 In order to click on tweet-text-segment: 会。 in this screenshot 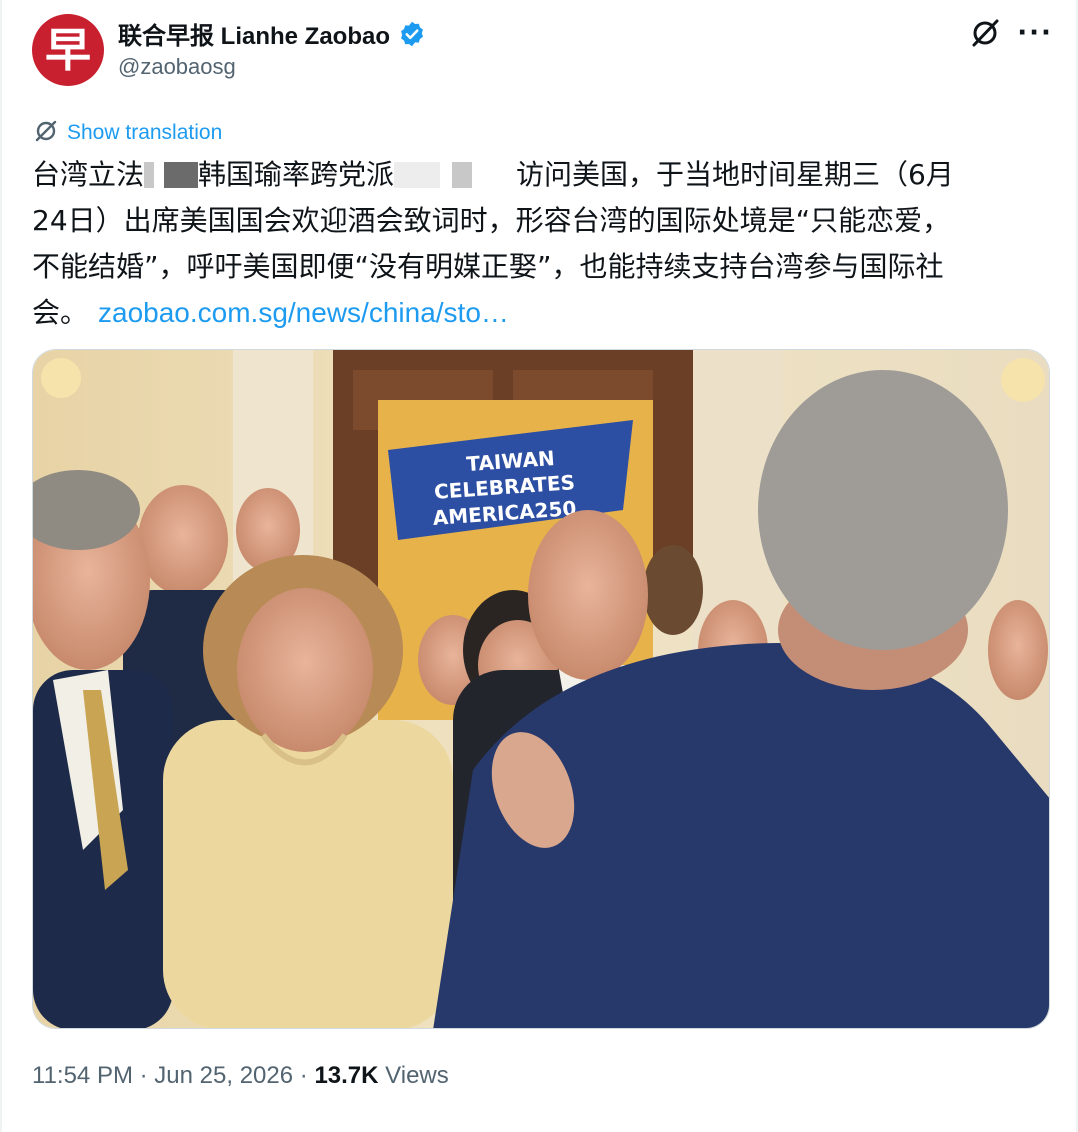, I will do `click(60, 312)`.